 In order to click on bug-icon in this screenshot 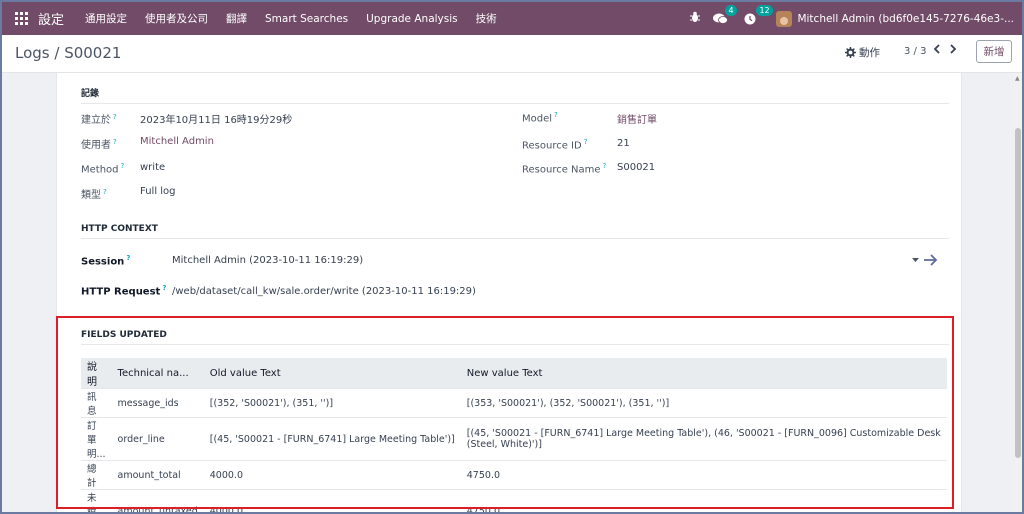, I will do `click(695, 18)`.